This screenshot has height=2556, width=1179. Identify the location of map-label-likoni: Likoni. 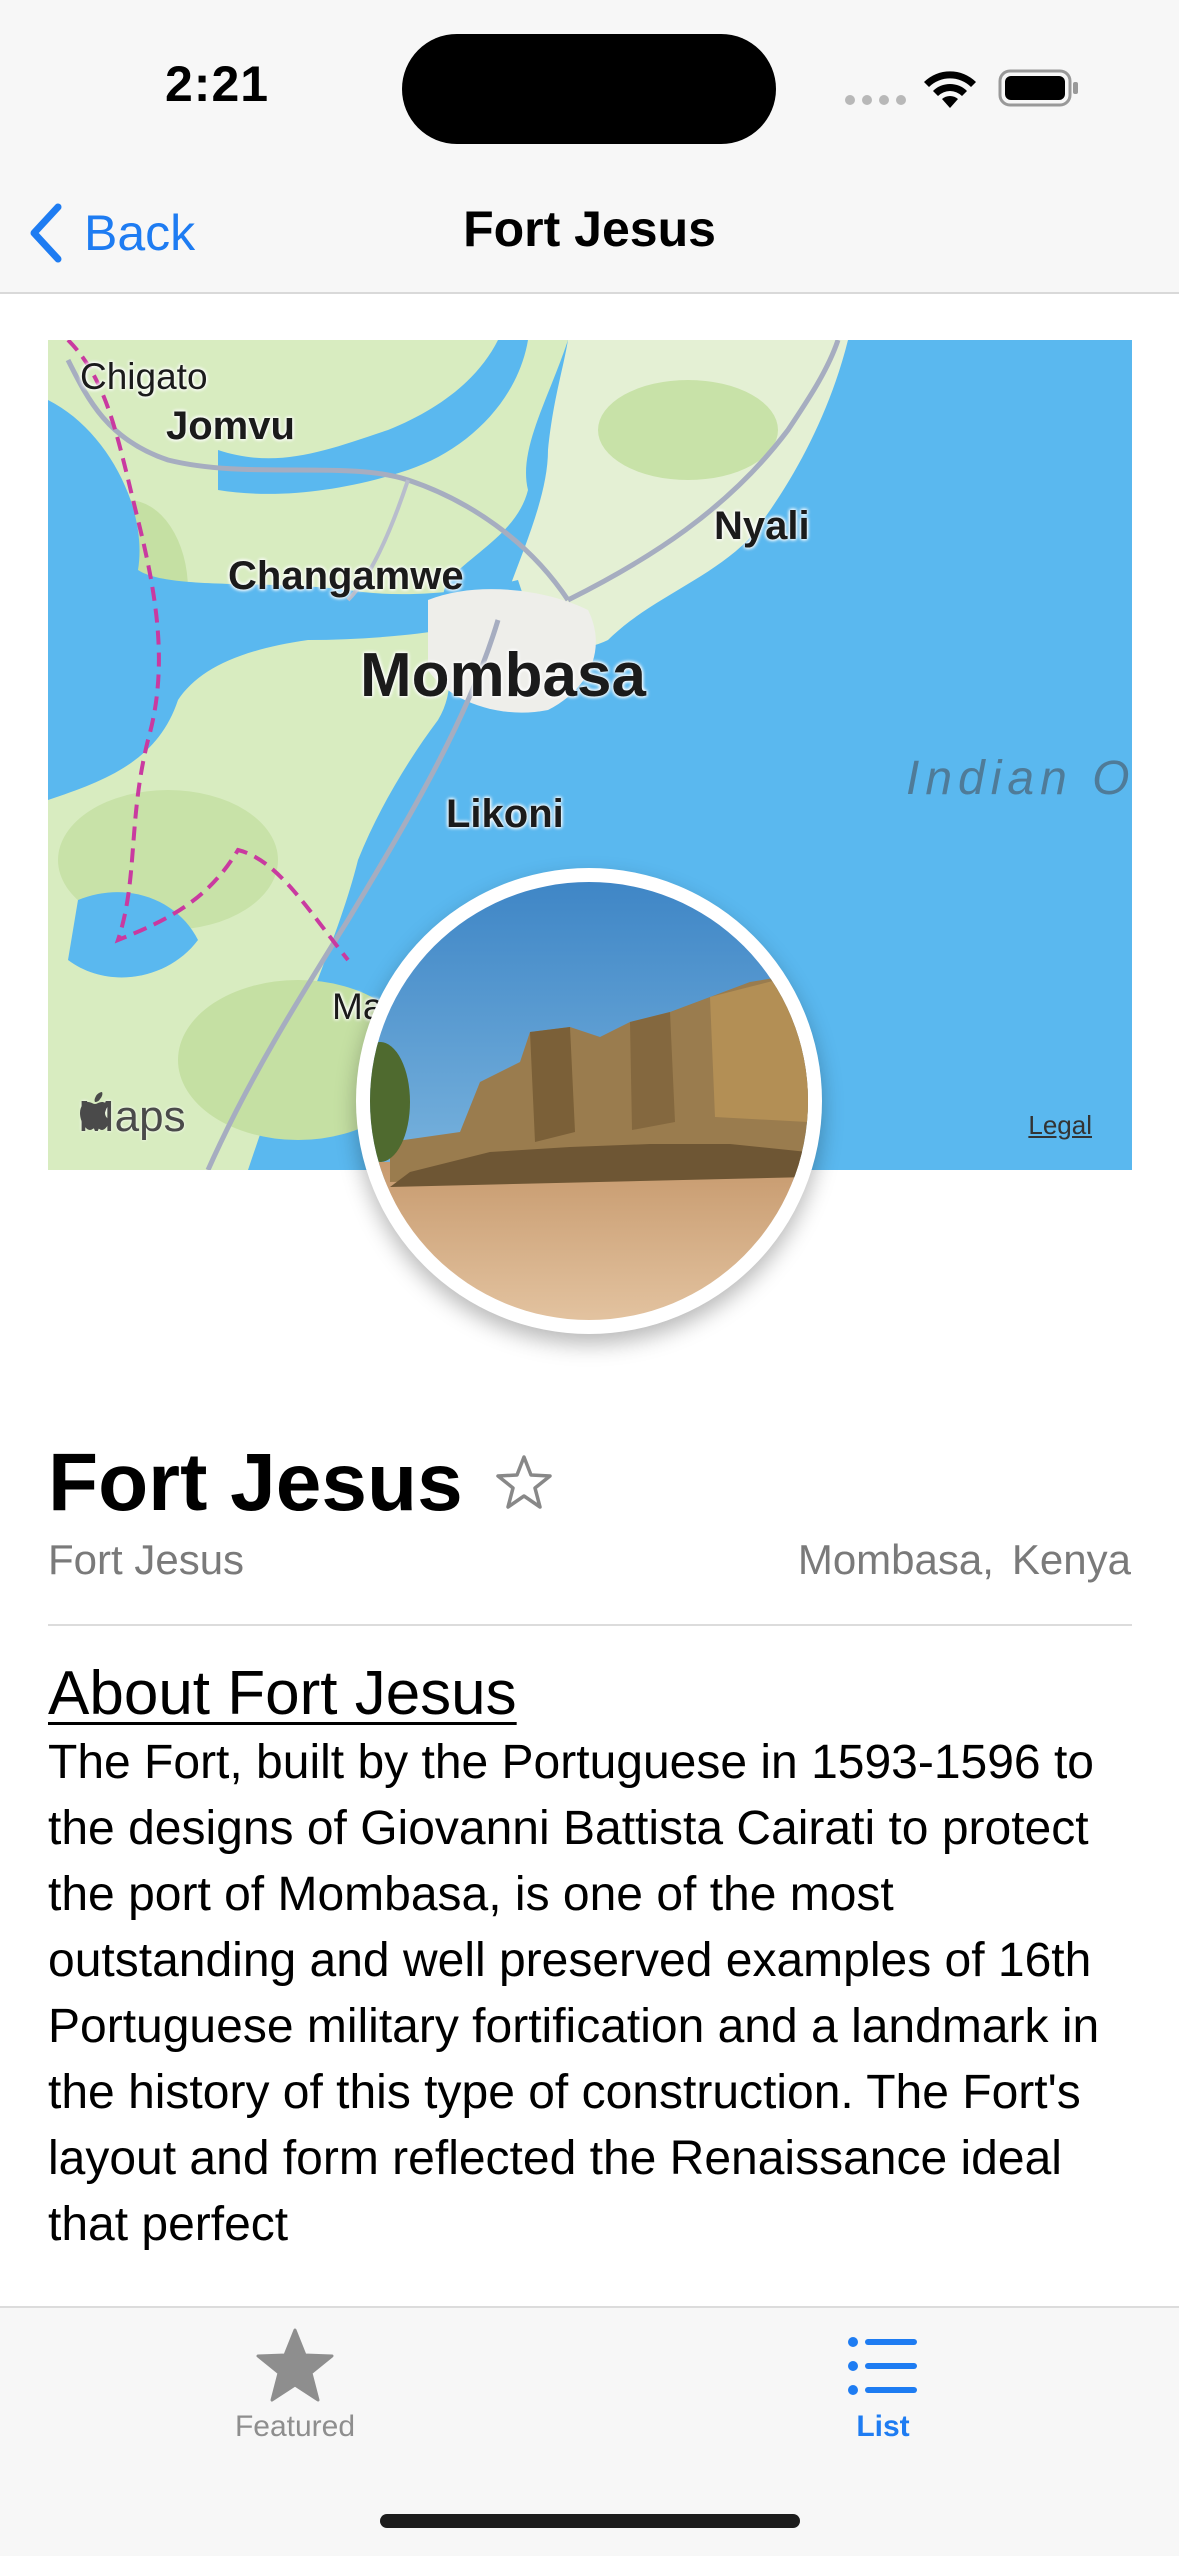
(505, 814).